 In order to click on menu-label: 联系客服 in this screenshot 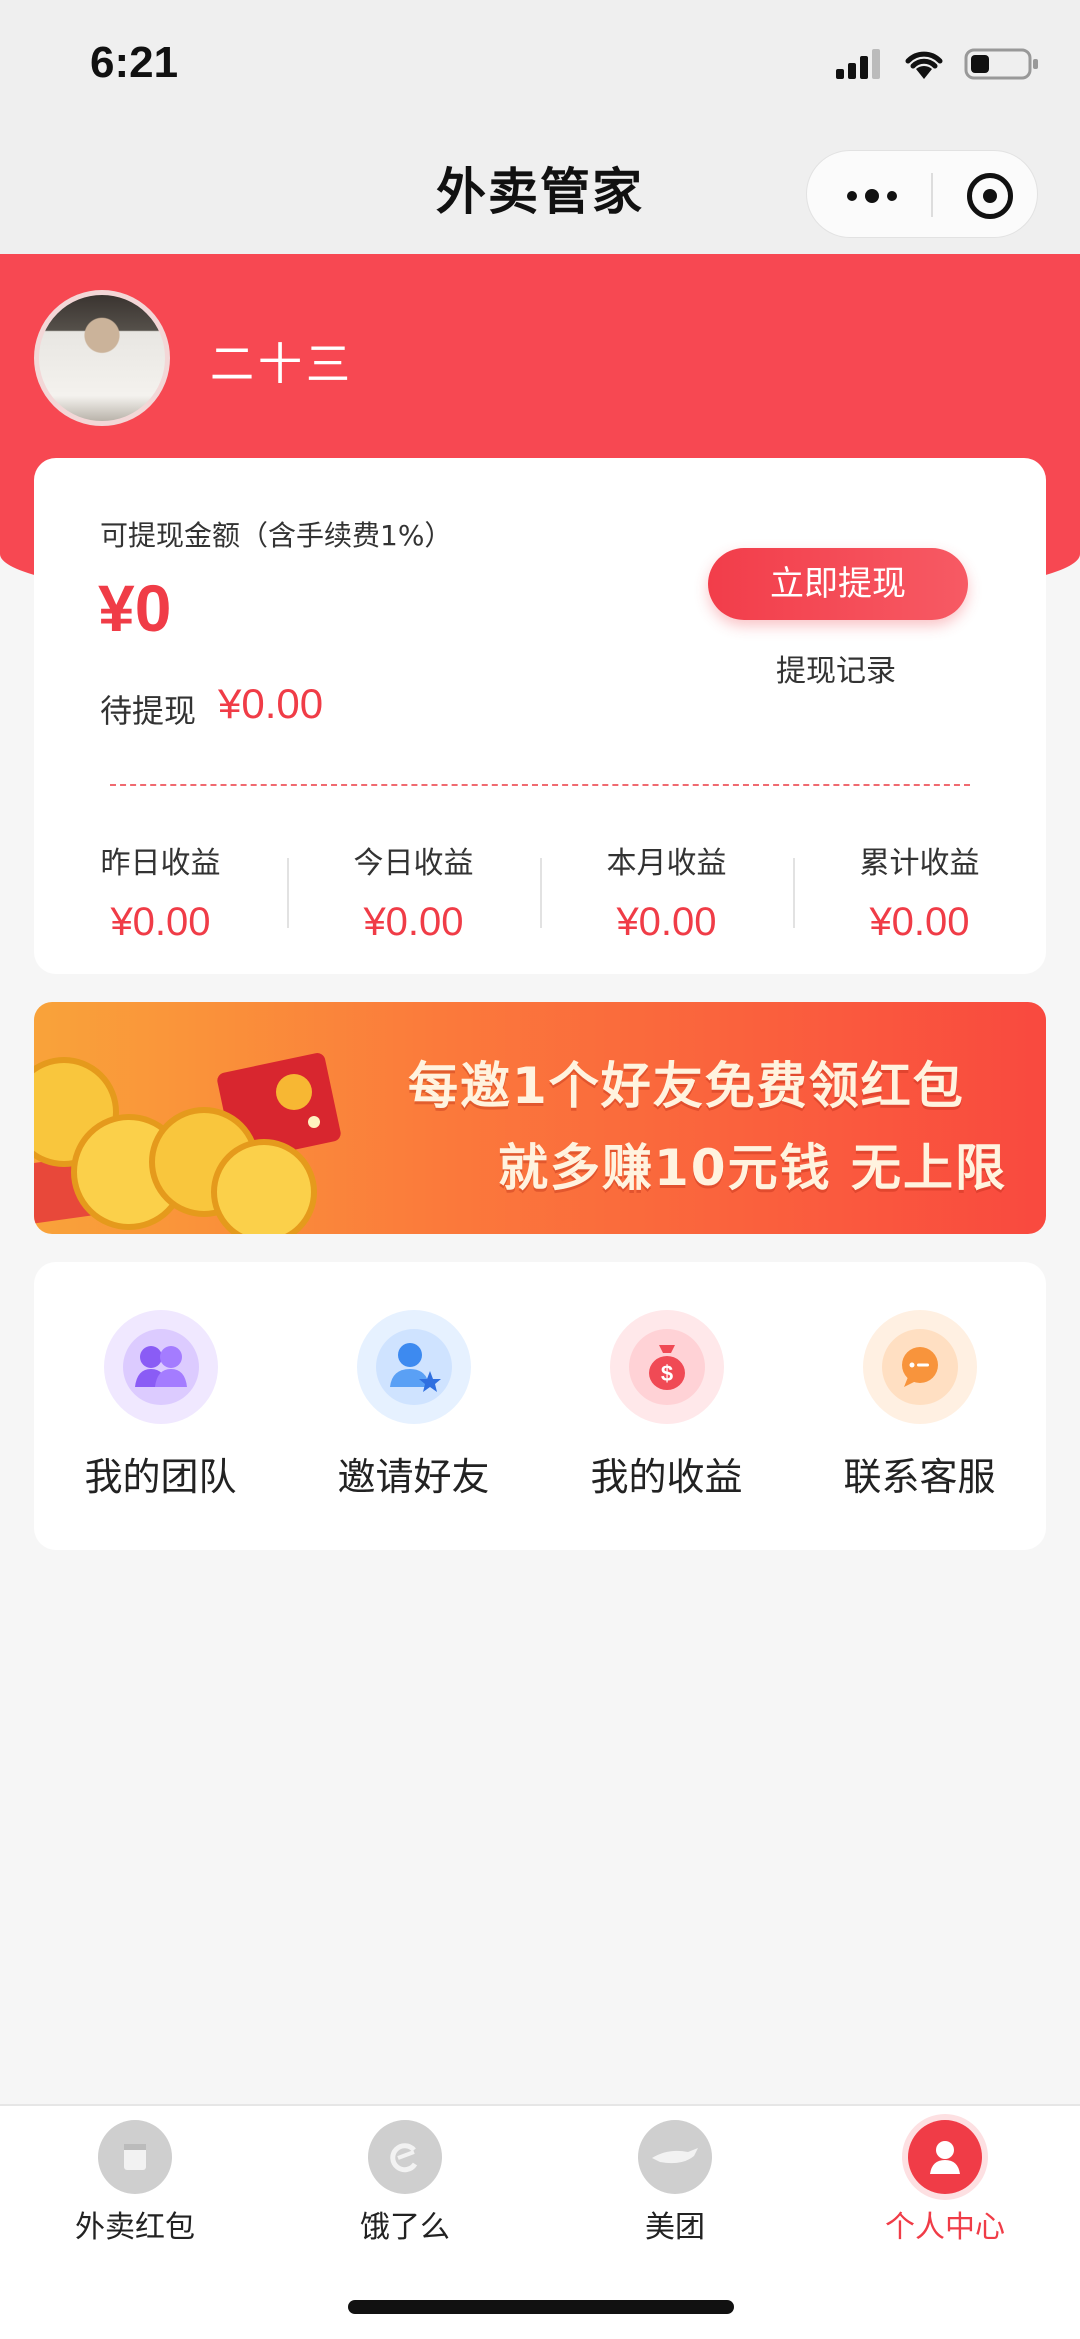, I will do `click(919, 1477)`.